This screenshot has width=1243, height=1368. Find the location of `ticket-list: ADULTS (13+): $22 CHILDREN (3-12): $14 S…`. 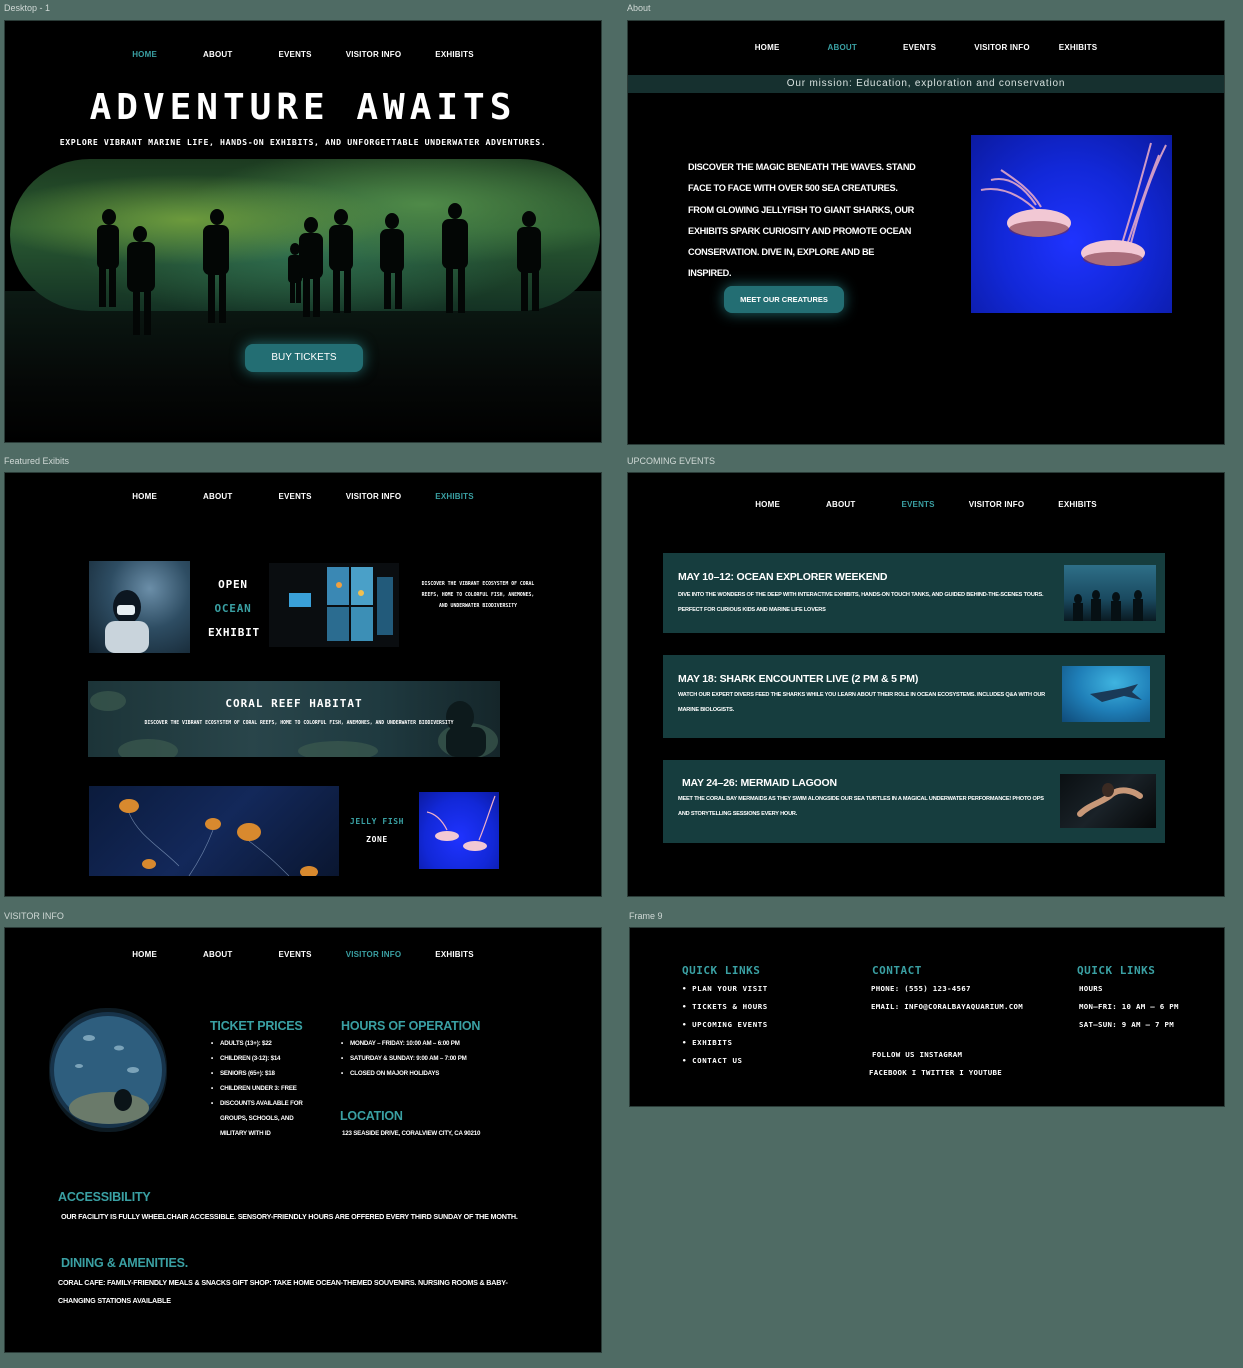

ticket-list: ADULTS (13+): $22 CHILDREN (3-12): $14 S… is located at coordinates (266, 1088).